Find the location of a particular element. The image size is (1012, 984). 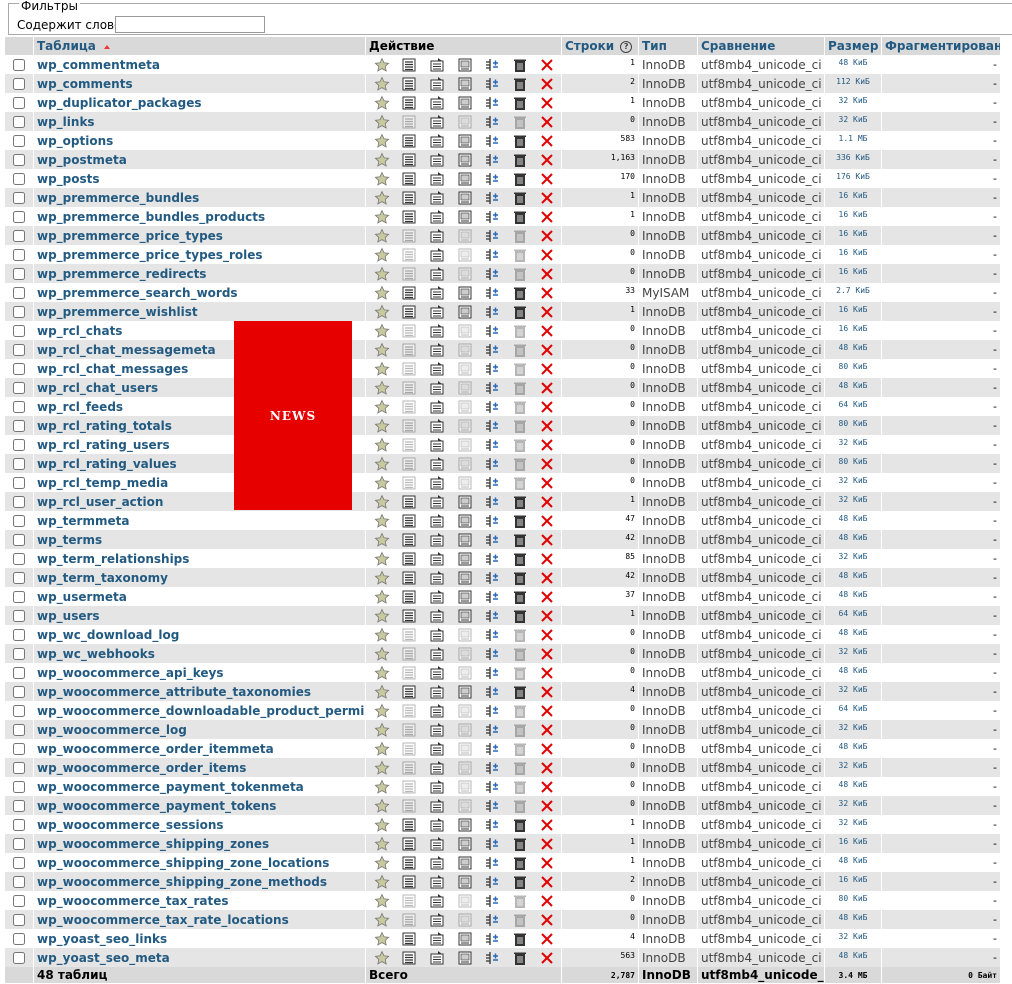

table-name-link: wp_usermeta is located at coordinates (199, 596).